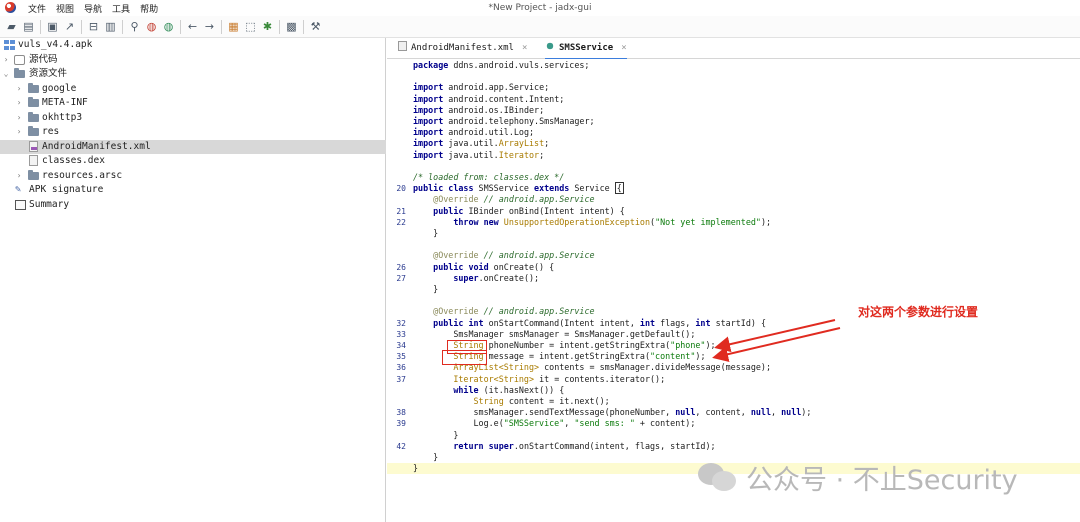  I want to click on watermark: 公众号 · 不止Security, so click(858, 478).